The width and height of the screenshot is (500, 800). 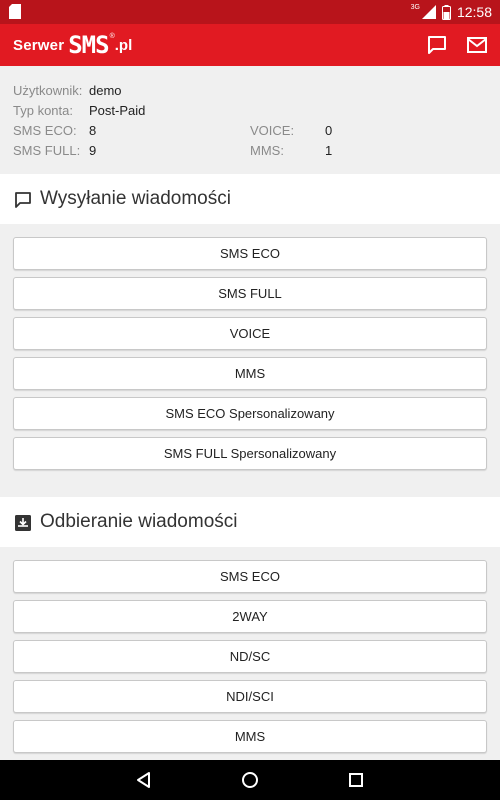 I want to click on receive-mms-button: MMS, so click(x=250, y=736).